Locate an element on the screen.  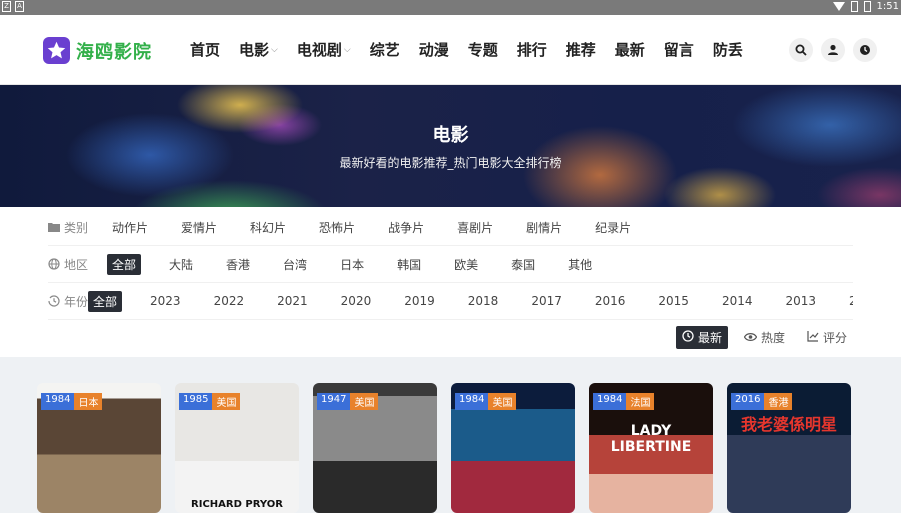
nav-item-antilost: 防丢 is located at coordinates (728, 49).